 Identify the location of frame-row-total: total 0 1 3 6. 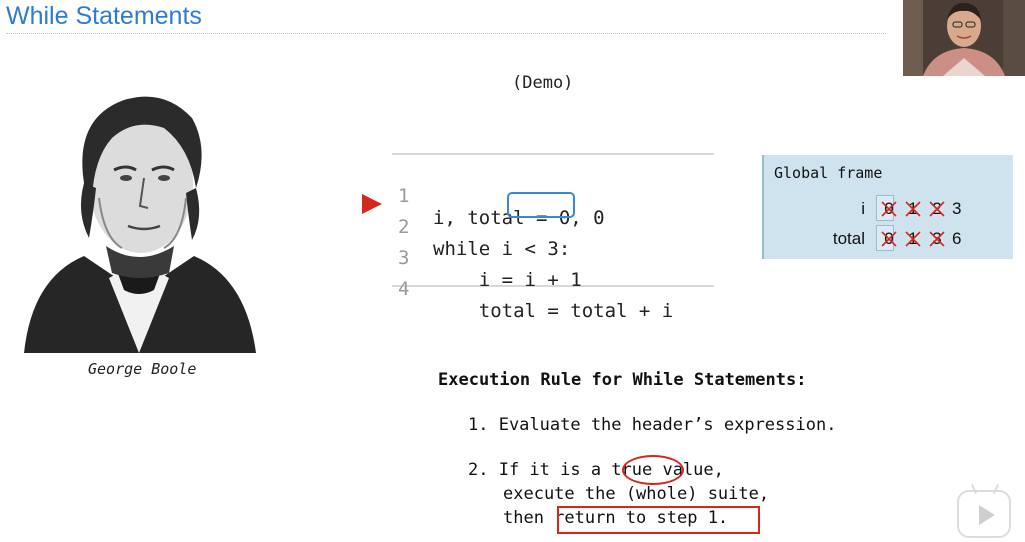
(888, 239).